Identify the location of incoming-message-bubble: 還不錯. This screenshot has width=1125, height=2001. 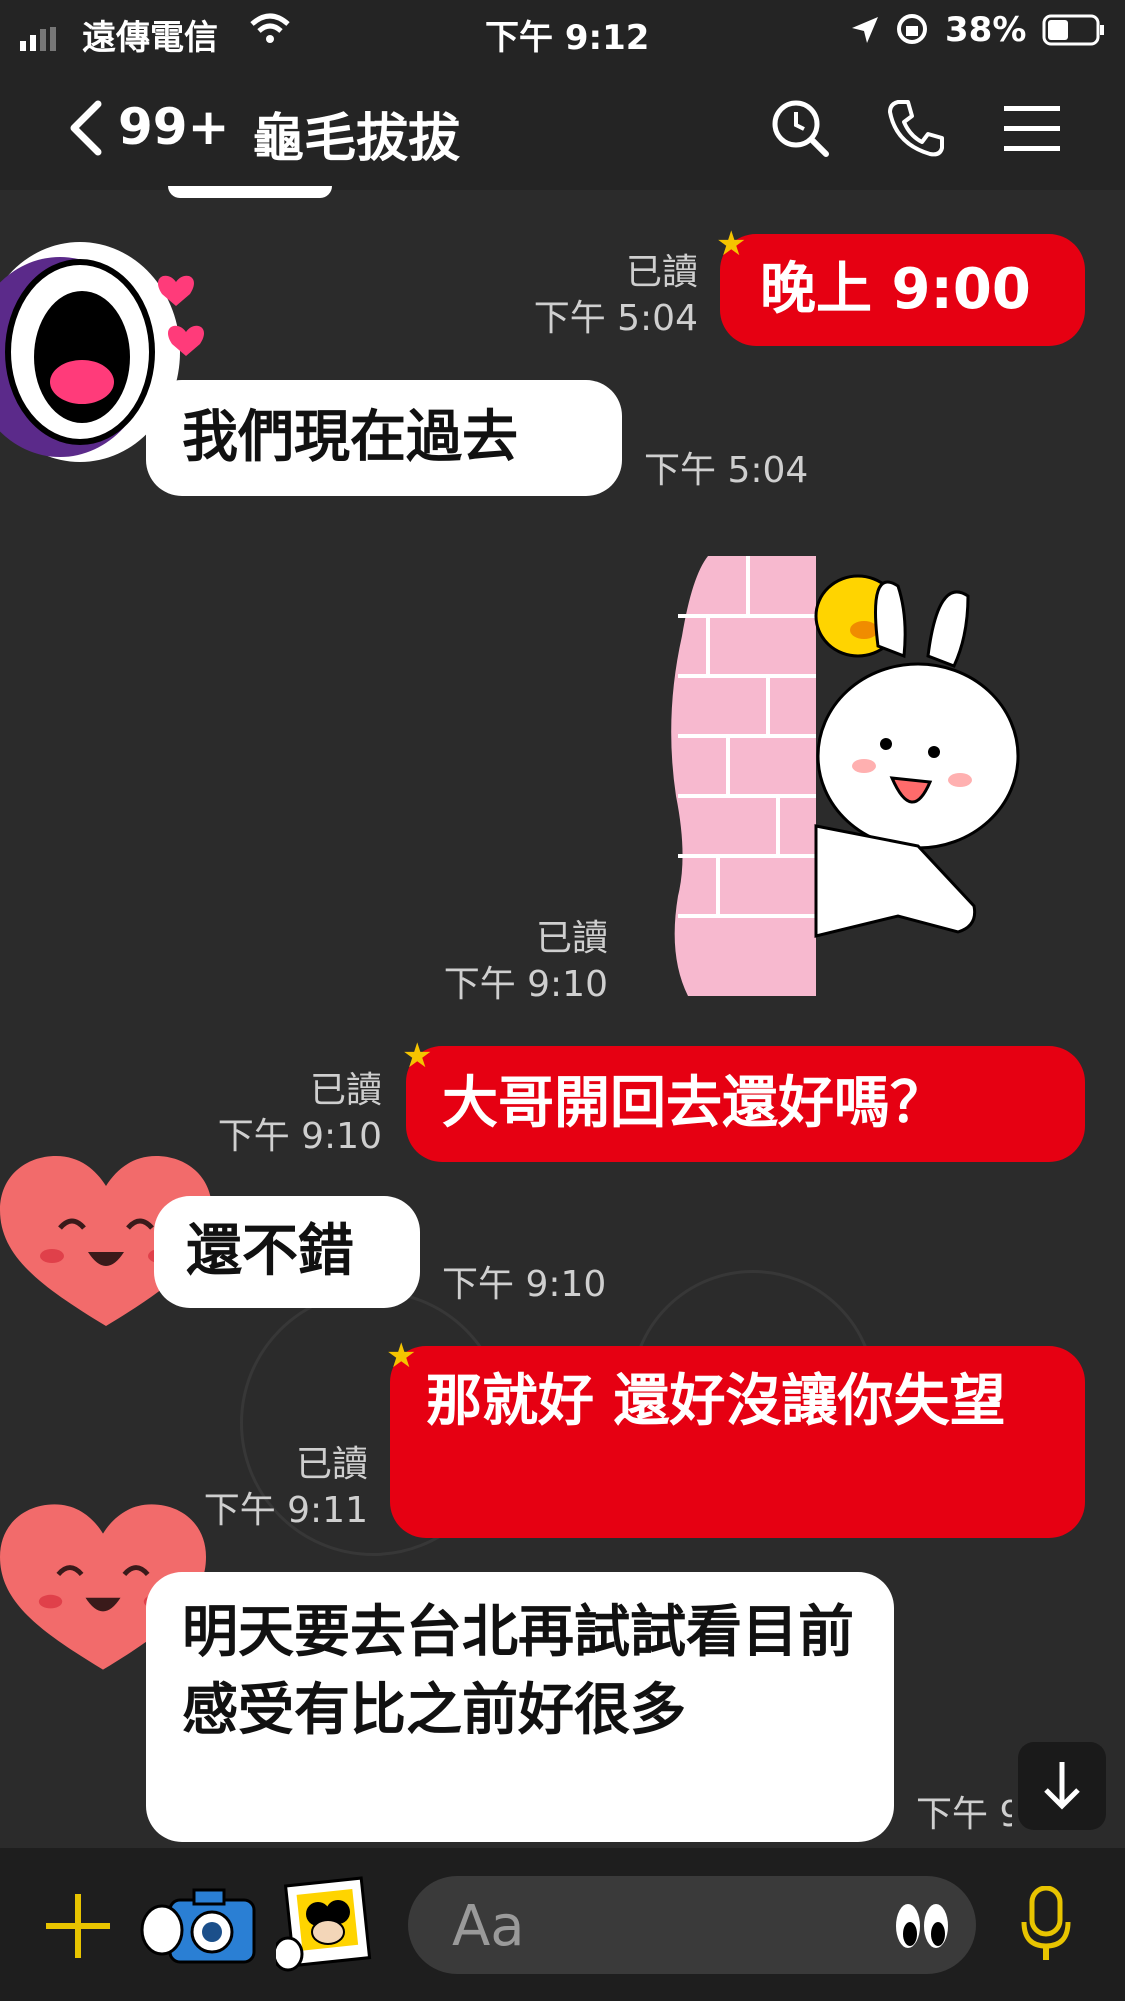
(287, 1252).